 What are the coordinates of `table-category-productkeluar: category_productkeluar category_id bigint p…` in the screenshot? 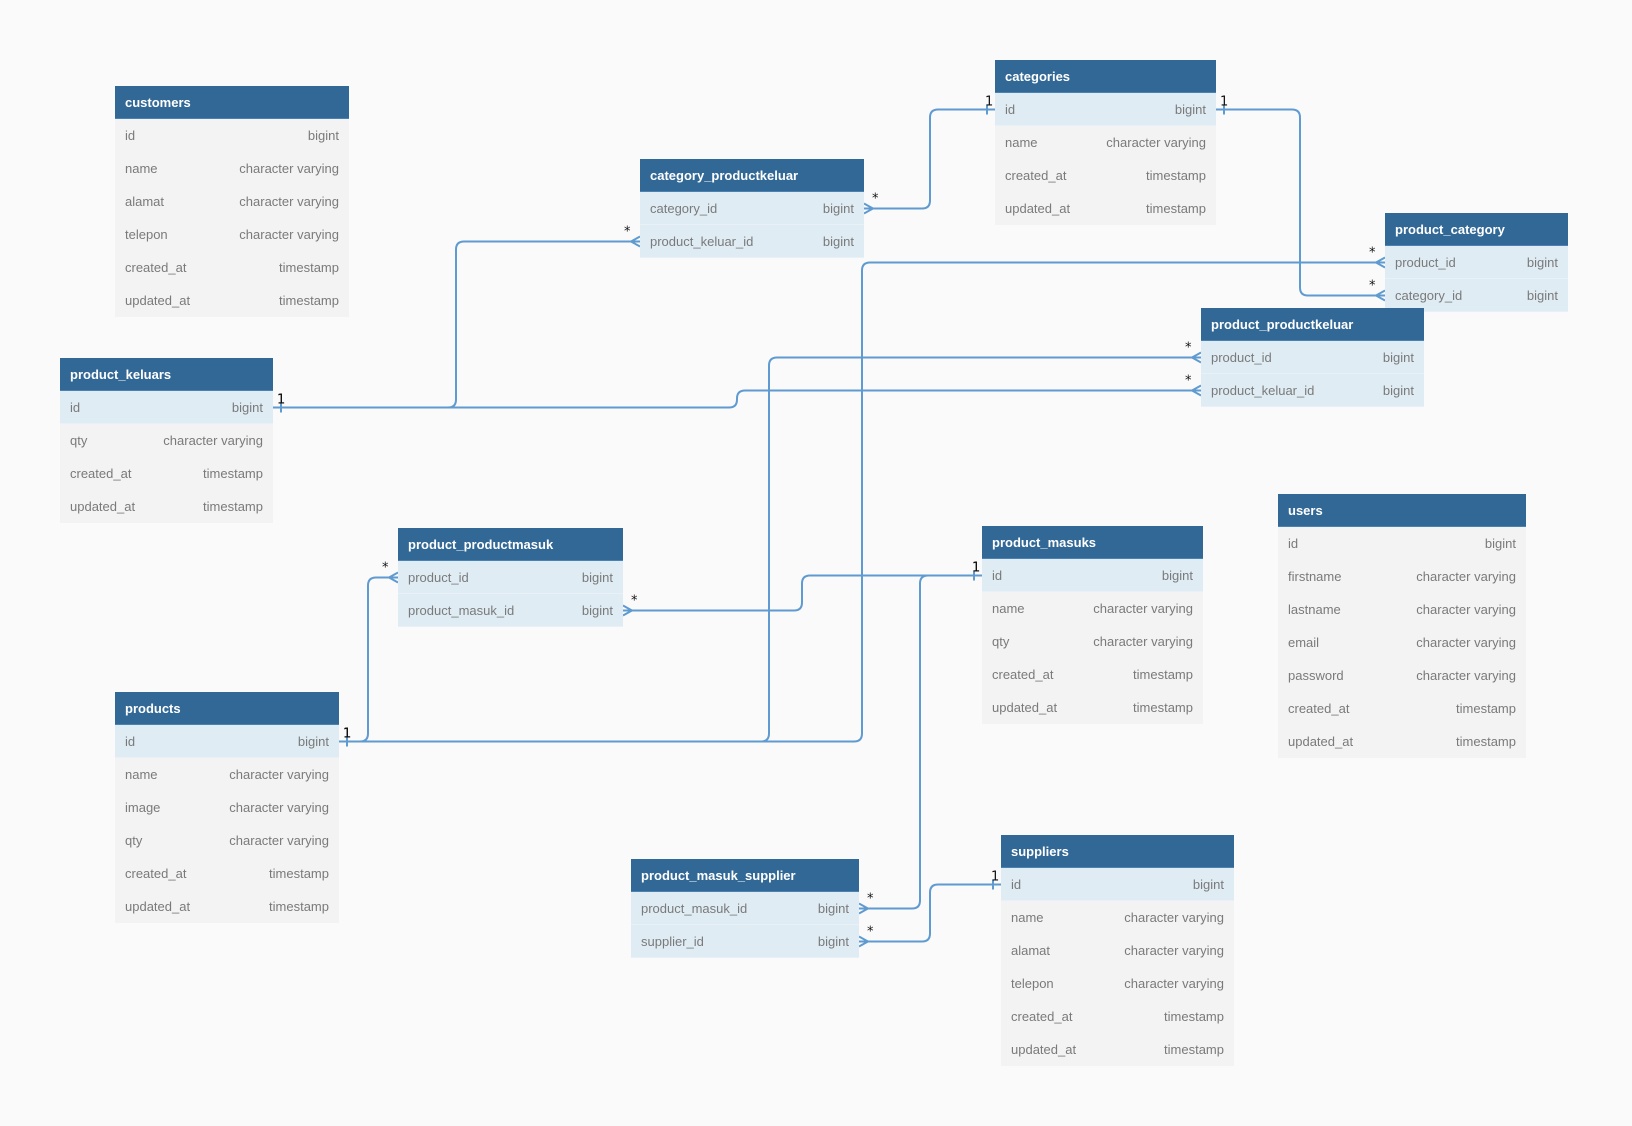 It's located at (752, 208).